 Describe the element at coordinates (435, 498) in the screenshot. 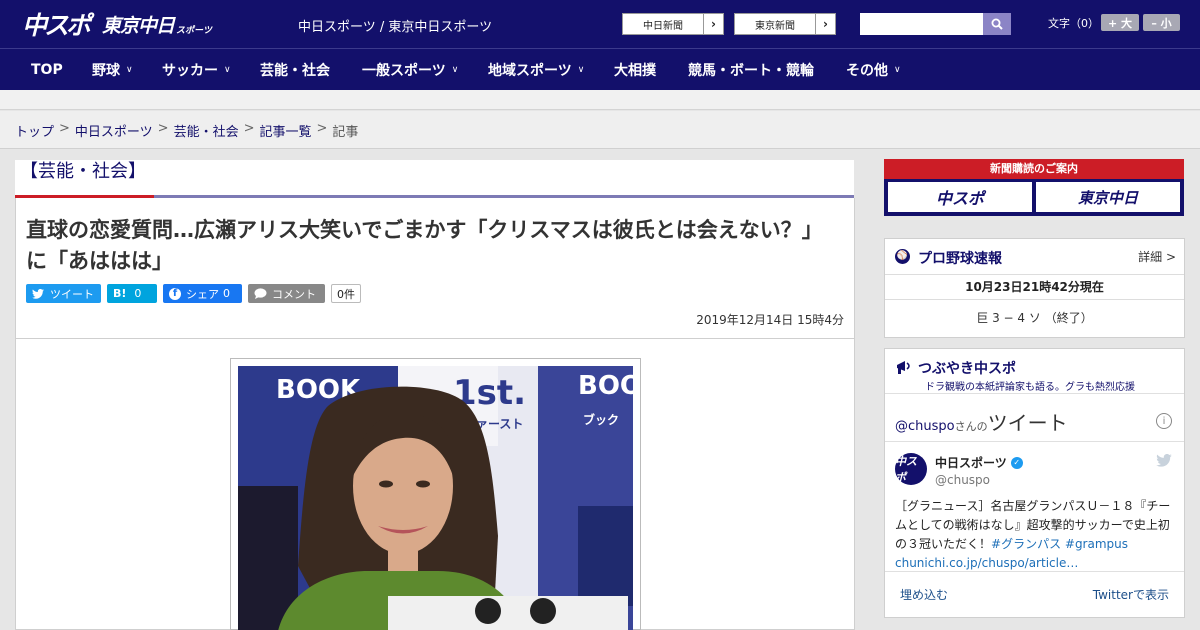

I see `article-photo: BOOK 1st. ブックファースト BOO ブック` at that location.